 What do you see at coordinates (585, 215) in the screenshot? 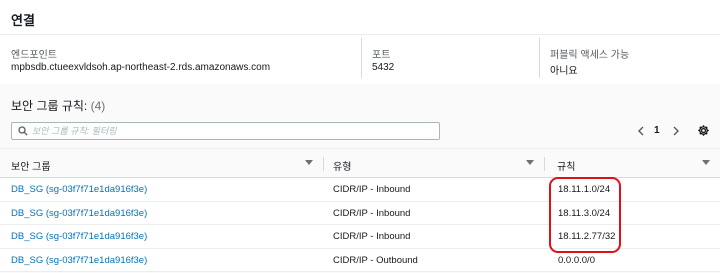
I see `highlight-annotation` at bounding box center [585, 215].